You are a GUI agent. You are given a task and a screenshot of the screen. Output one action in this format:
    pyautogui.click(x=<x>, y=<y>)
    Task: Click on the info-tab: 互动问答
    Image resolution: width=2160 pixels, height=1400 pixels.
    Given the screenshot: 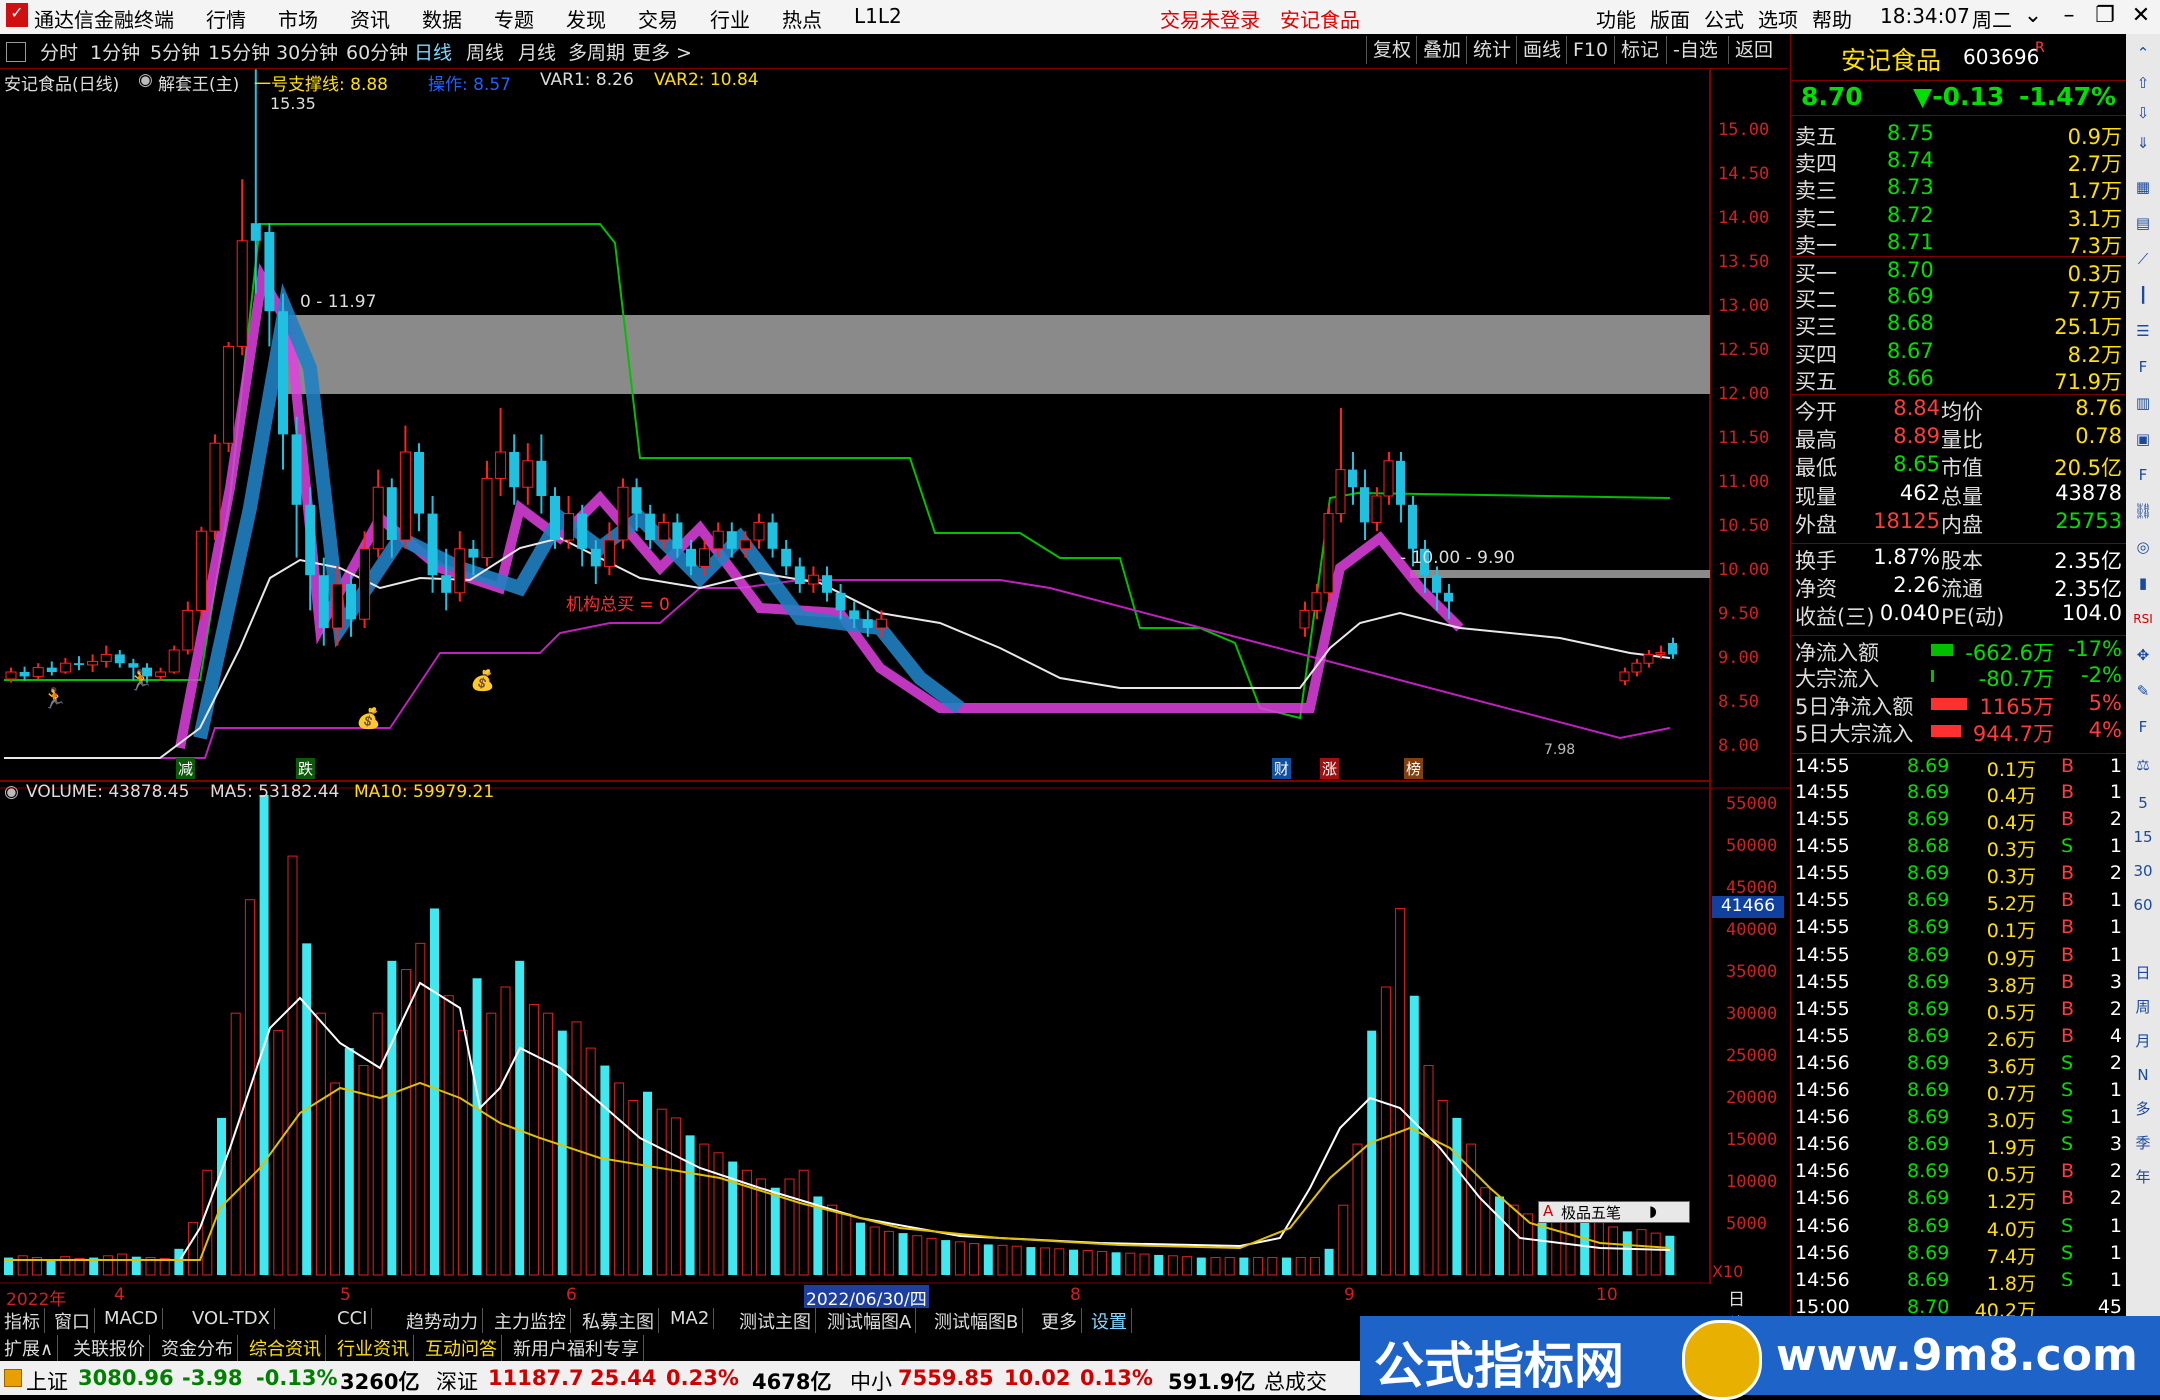 What is the action you would take?
    pyautogui.click(x=461, y=1348)
    